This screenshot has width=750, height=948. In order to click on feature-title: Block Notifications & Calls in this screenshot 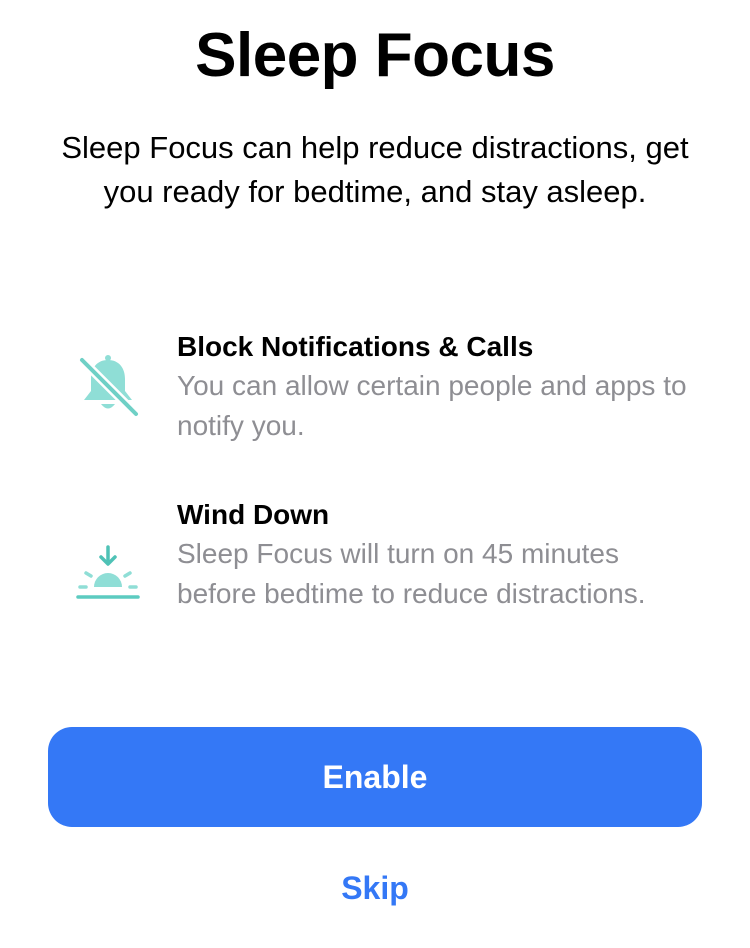, I will do `click(355, 346)`.